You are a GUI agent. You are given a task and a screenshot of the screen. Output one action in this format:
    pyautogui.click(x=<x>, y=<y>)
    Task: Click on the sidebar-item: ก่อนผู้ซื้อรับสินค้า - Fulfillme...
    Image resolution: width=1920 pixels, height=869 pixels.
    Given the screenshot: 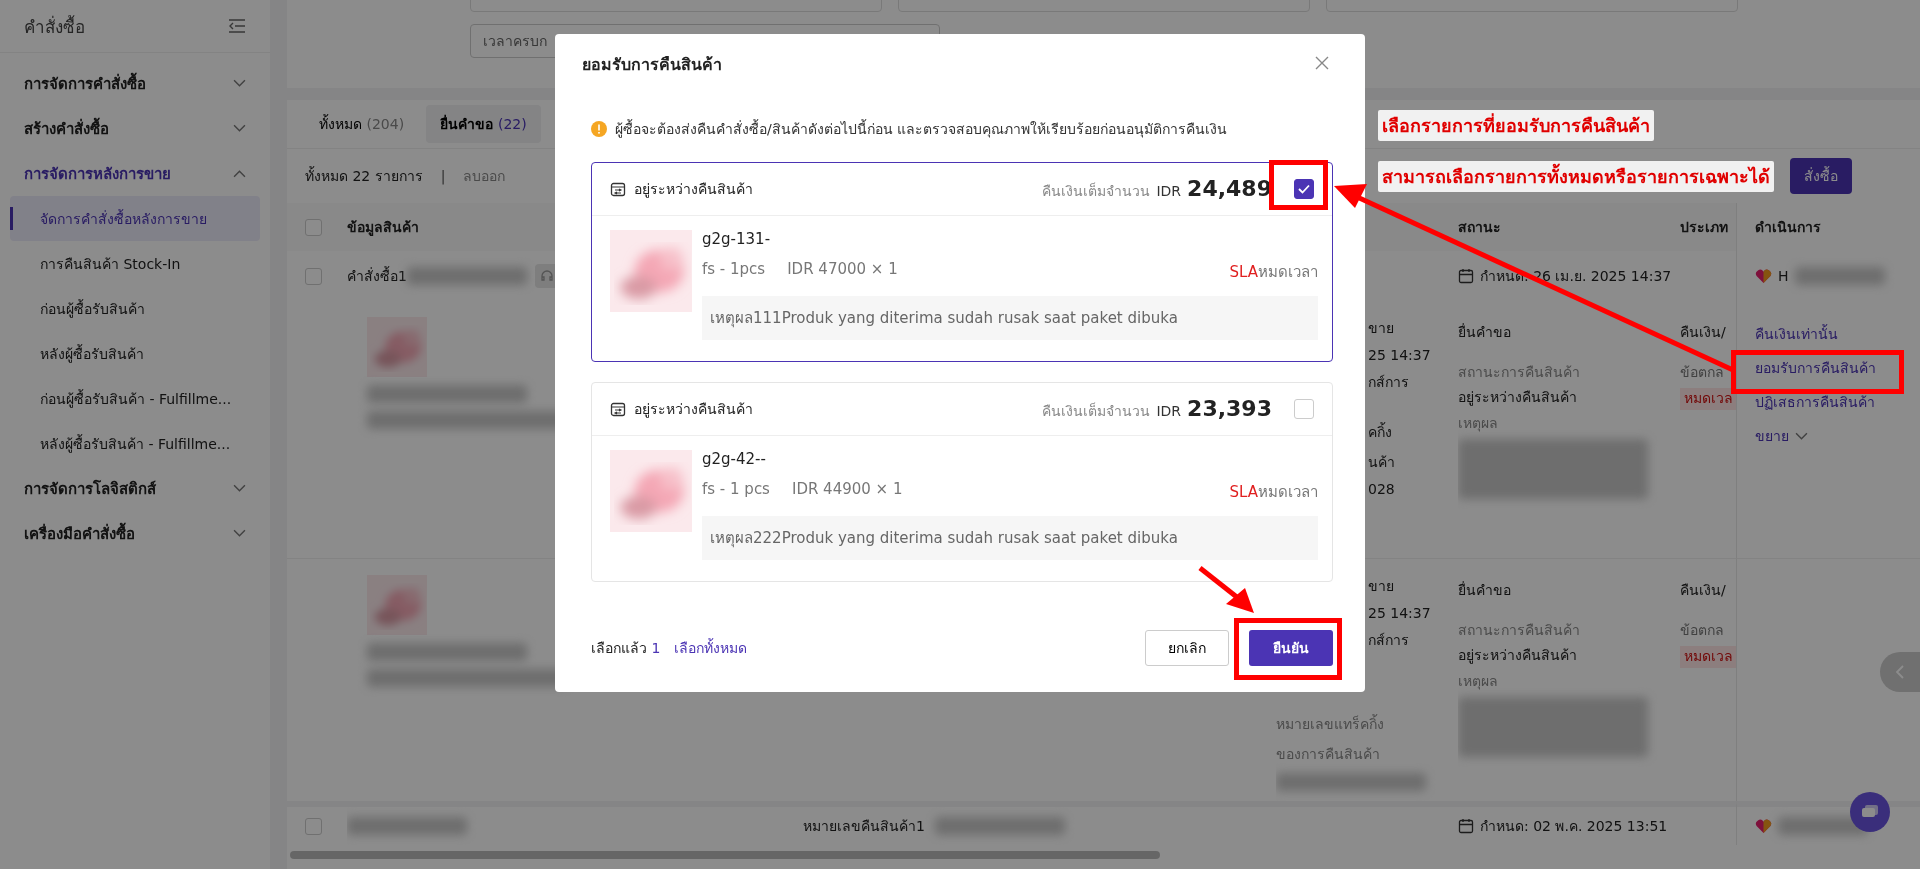 What is the action you would take?
    pyautogui.click(x=135, y=398)
    